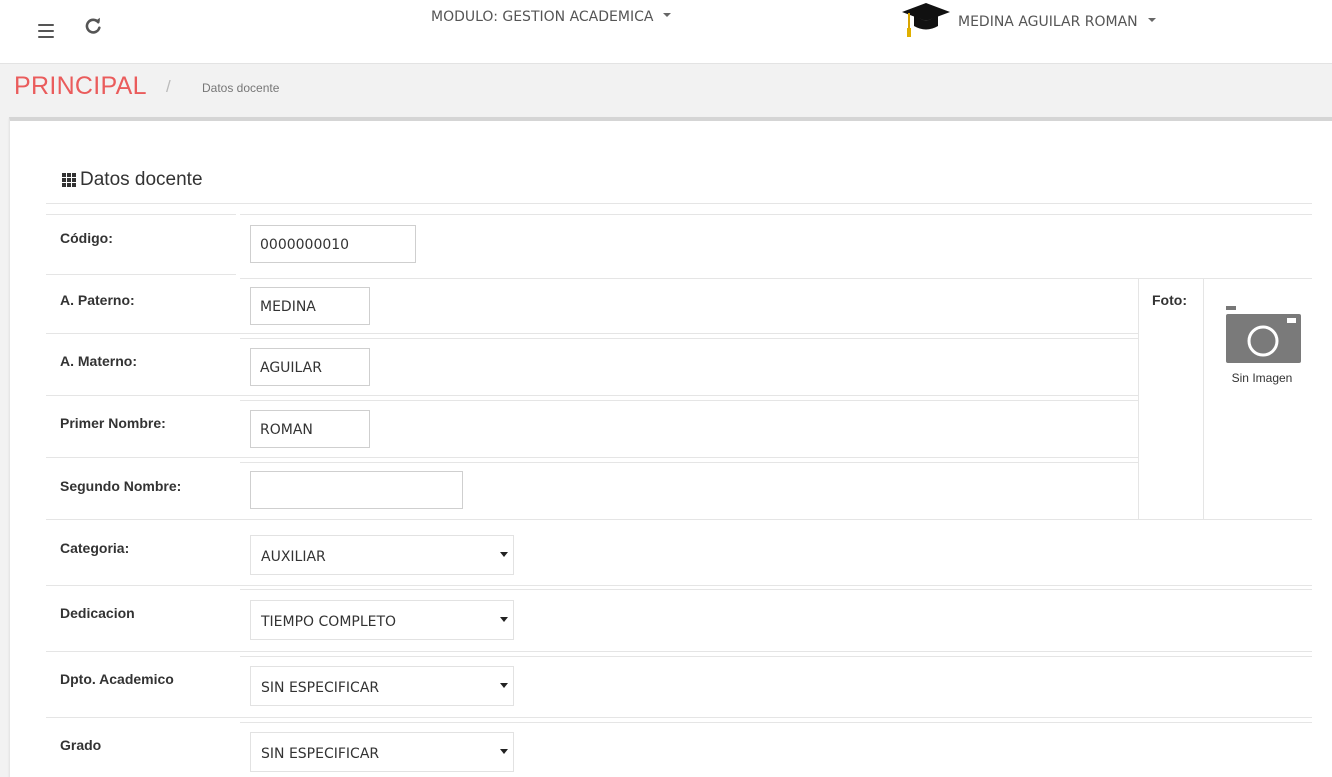  What do you see at coordinates (1257, 229) in the screenshot?
I see `photo-placeholder` at bounding box center [1257, 229].